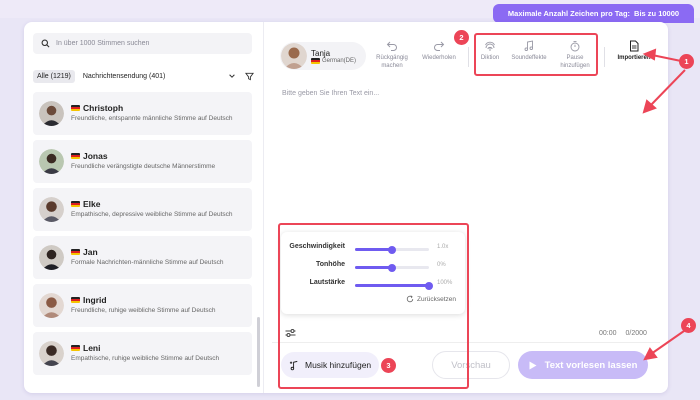 The height and width of the screenshot is (400, 700). I want to click on voice-name: Ingrid, so click(95, 300).